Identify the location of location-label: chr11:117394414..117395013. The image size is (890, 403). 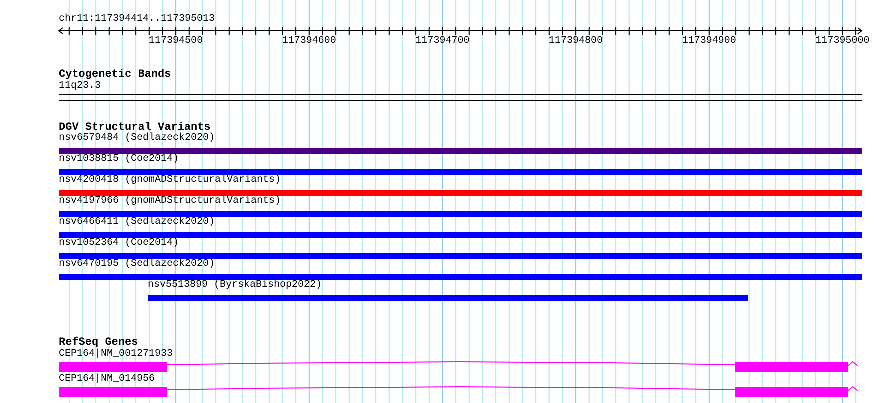
(137, 20).